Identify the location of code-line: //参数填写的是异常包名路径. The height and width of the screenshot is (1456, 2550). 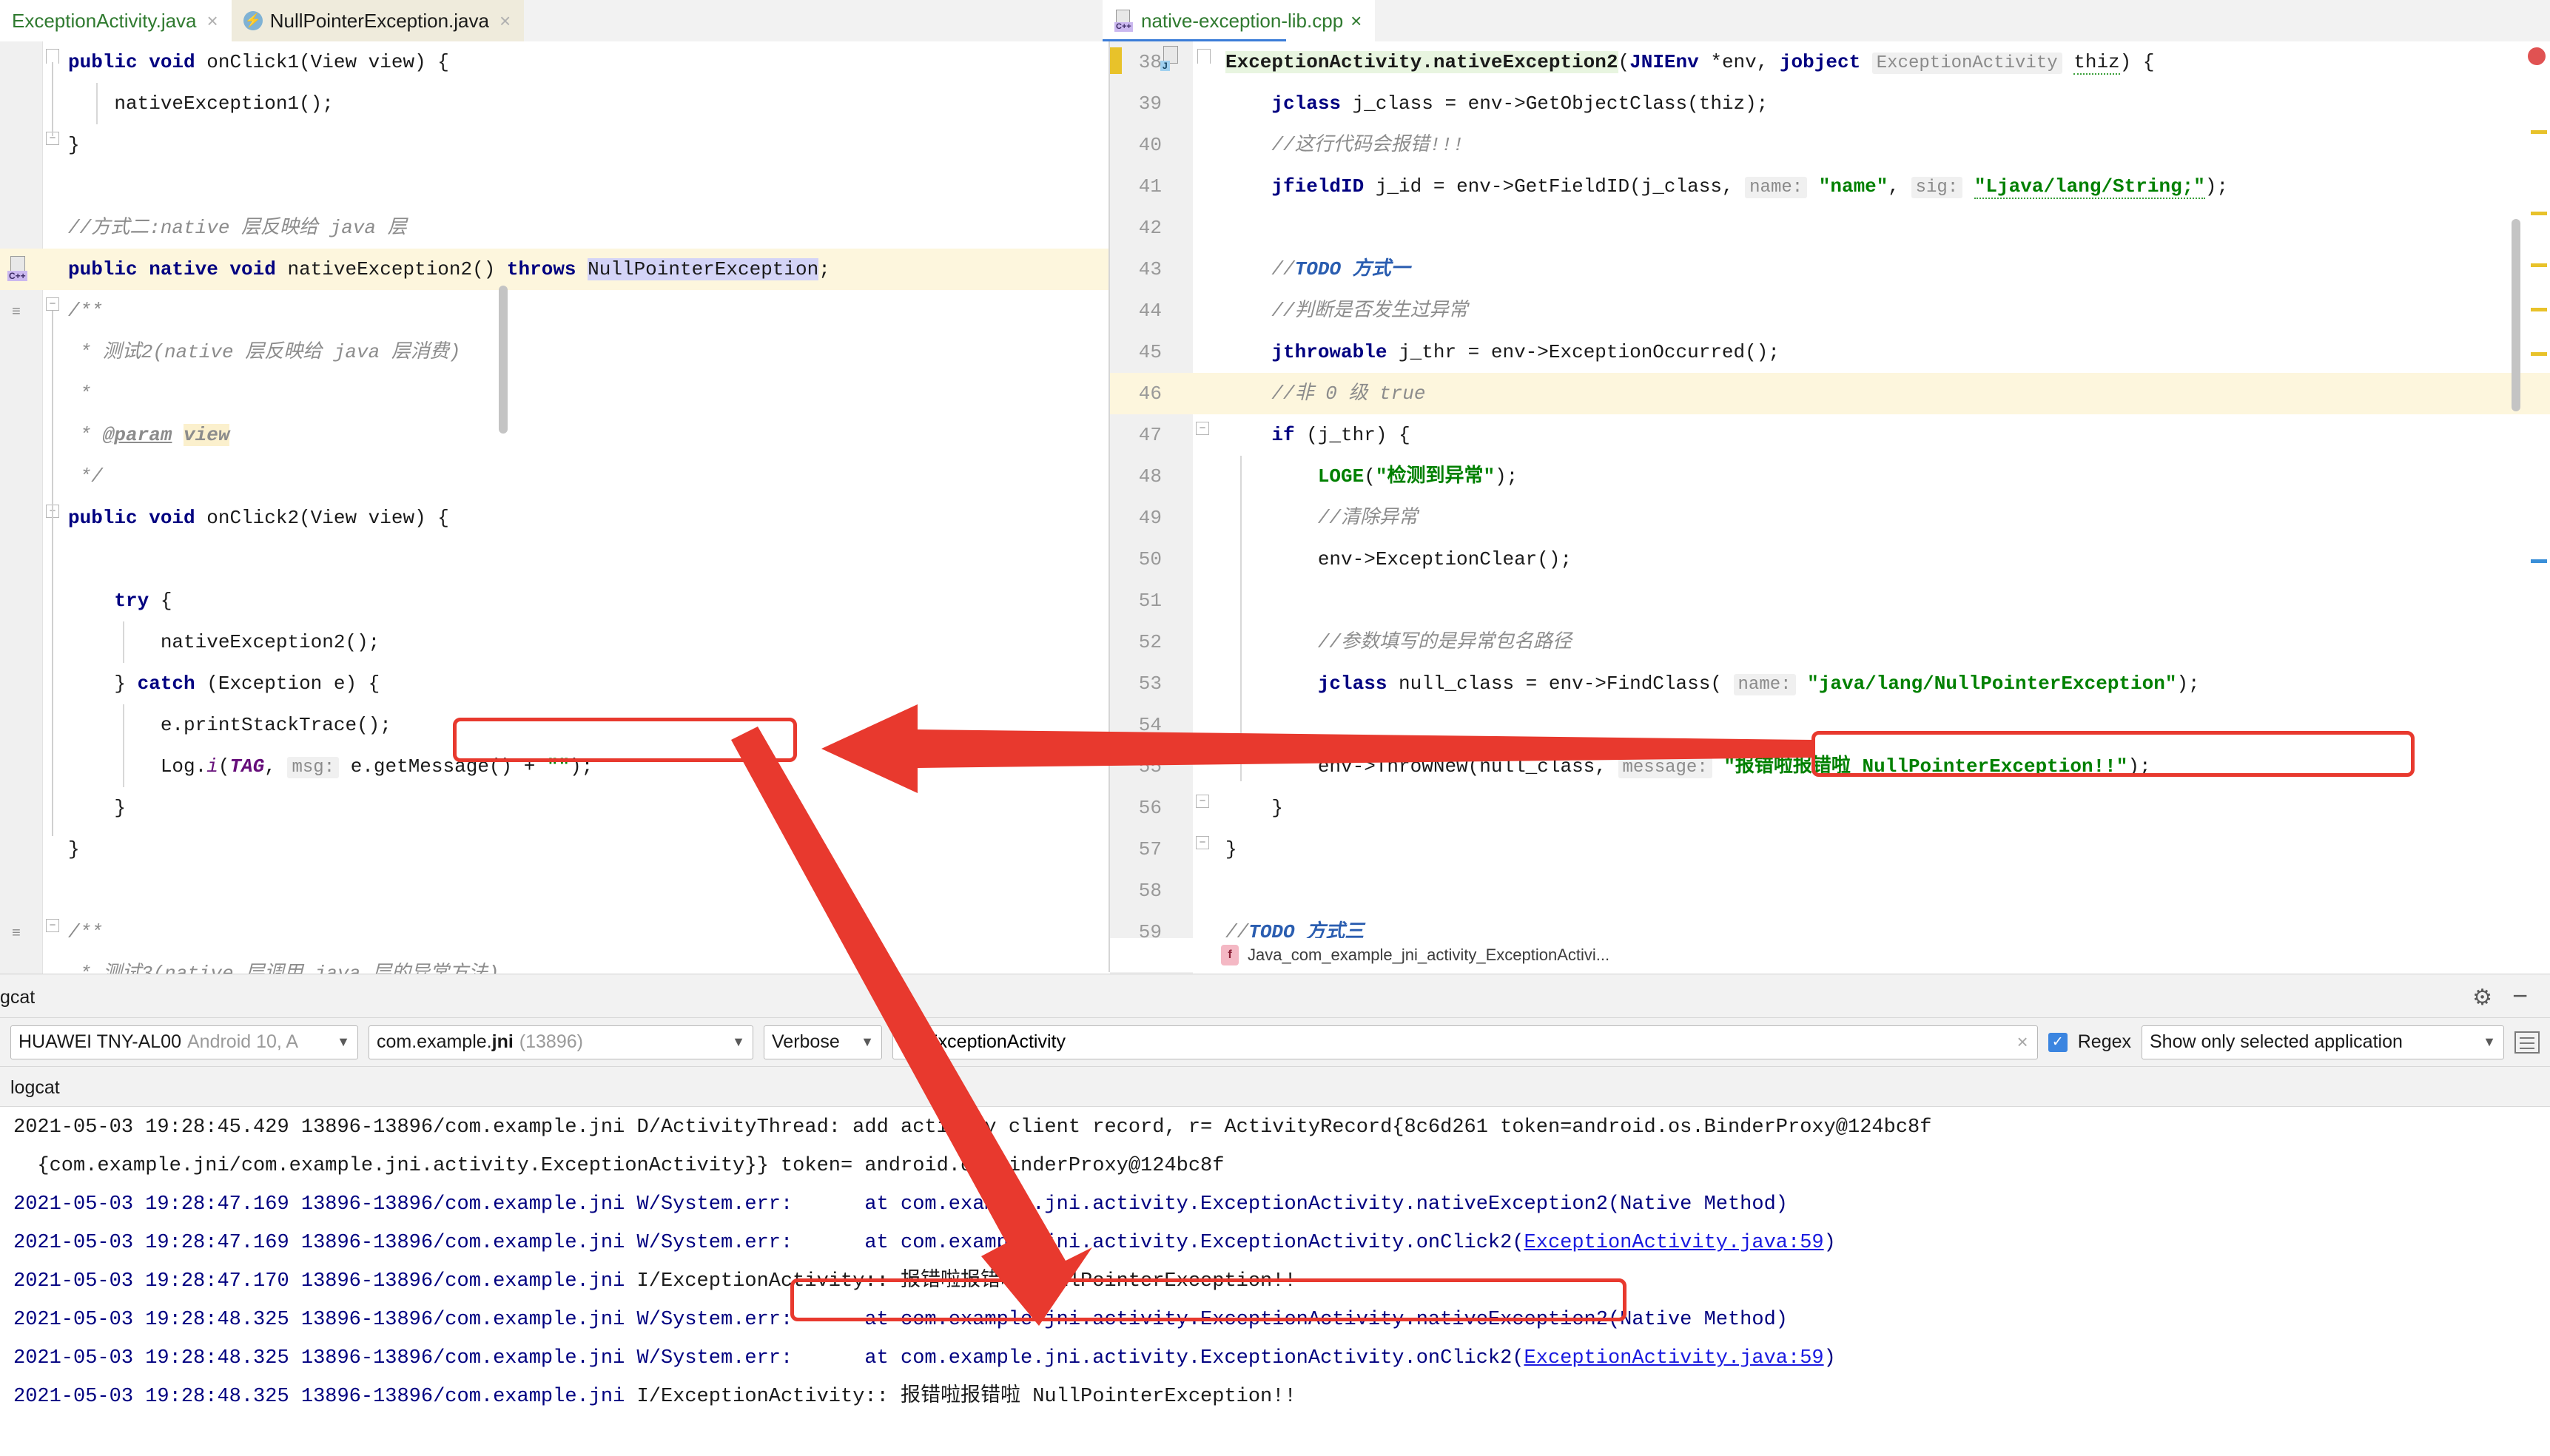
(1398, 642).